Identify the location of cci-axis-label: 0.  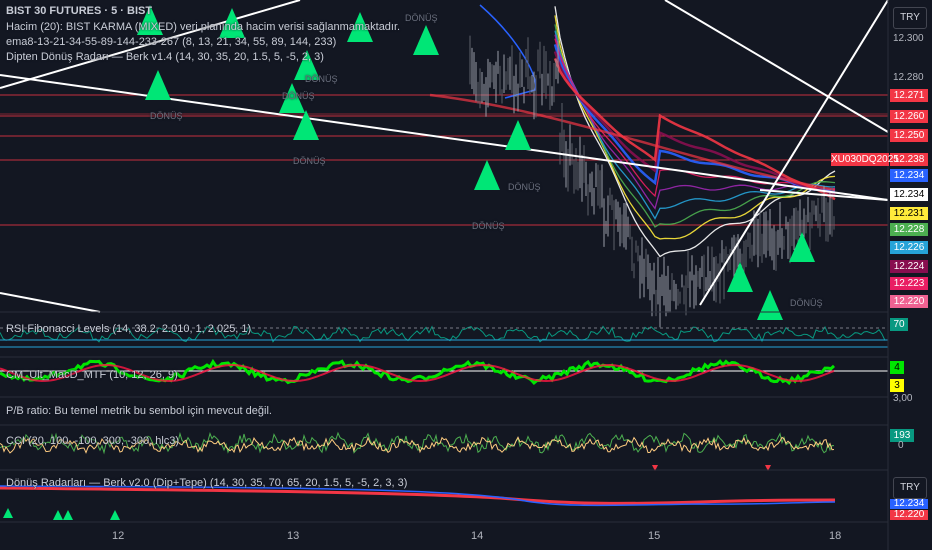
(901, 445).